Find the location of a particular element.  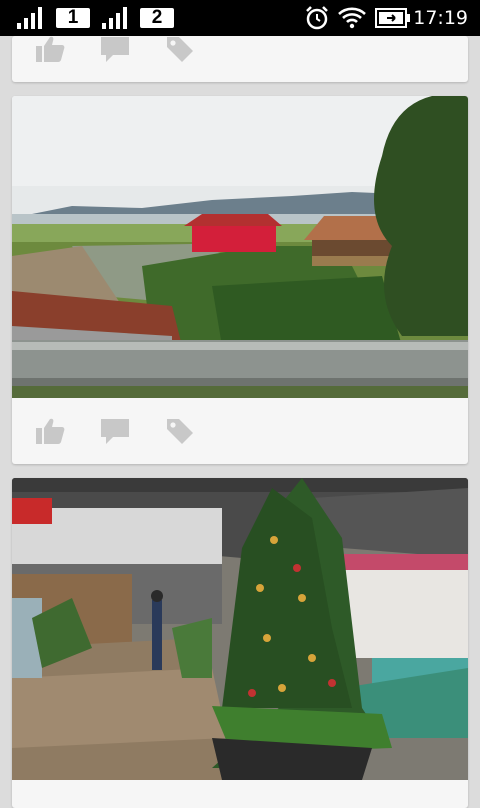

wifi-icon is located at coordinates (352, 18).